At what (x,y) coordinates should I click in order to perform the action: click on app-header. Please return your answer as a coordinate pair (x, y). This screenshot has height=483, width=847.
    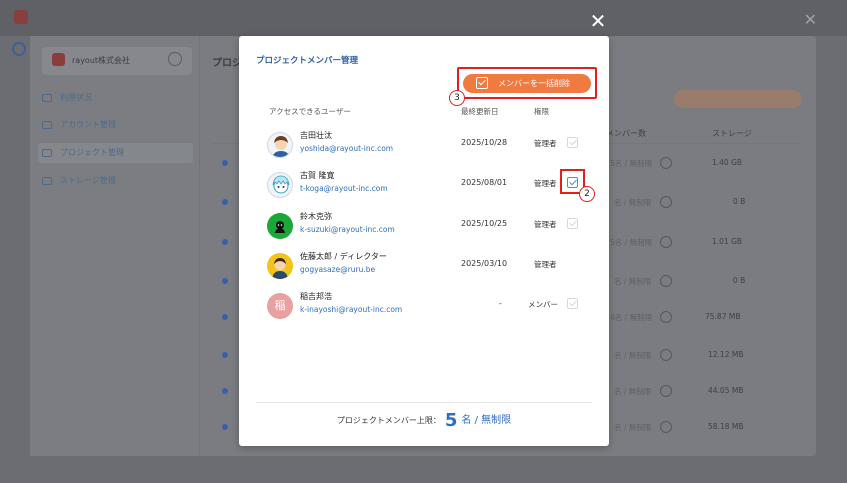
    Looking at the image, I should click on (423, 18).